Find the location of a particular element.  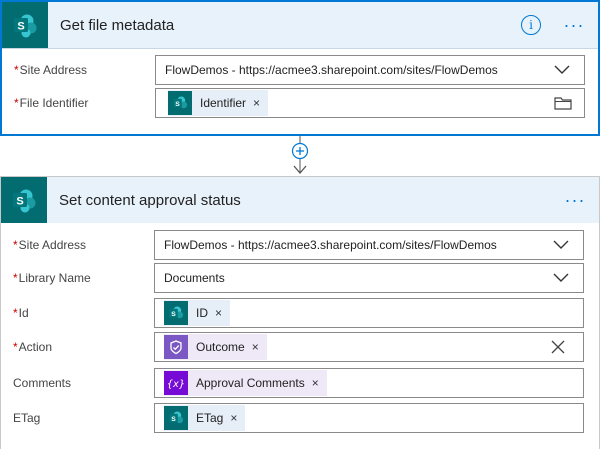

info-icon: i is located at coordinates (531, 25).